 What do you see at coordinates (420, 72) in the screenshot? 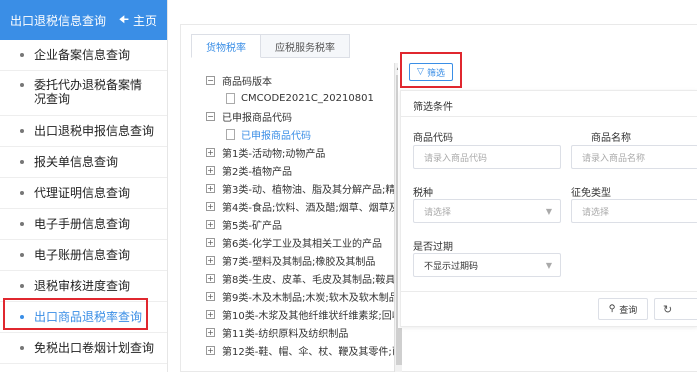
I see `funnel-icon: ▽` at bounding box center [420, 72].